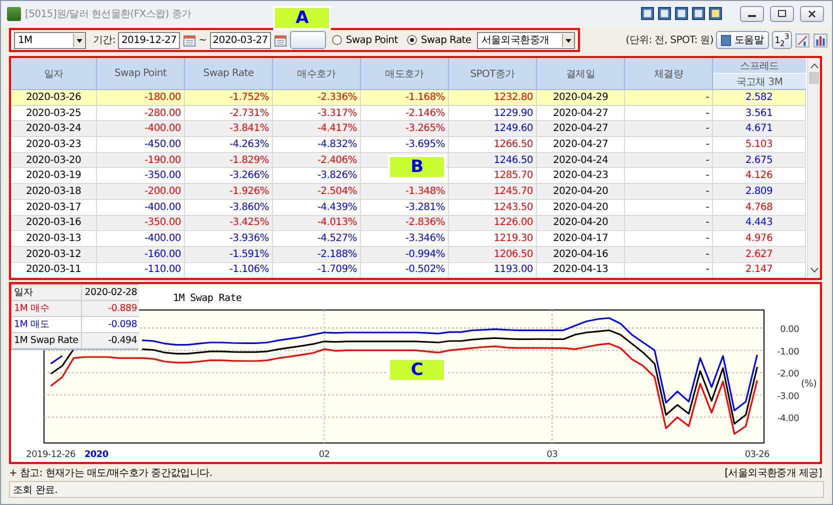 The width and height of the screenshot is (833, 505). Describe the element at coordinates (759, 270) in the screenshot. I see `table-cell: 2.147` at that location.